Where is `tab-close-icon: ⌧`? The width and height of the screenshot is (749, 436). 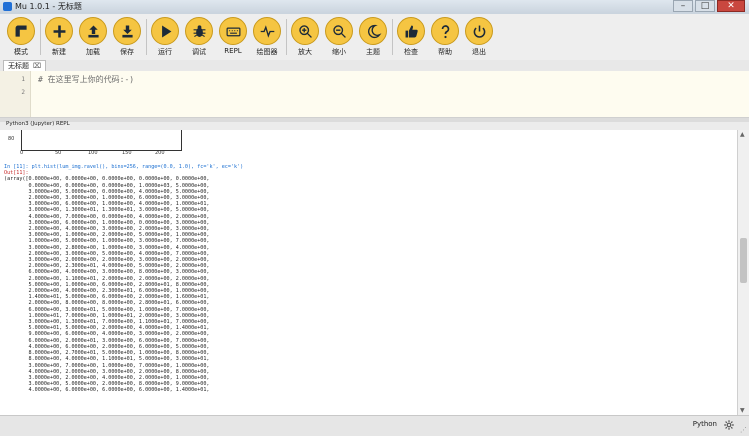 tab-close-icon: ⌧ is located at coordinates (37, 66).